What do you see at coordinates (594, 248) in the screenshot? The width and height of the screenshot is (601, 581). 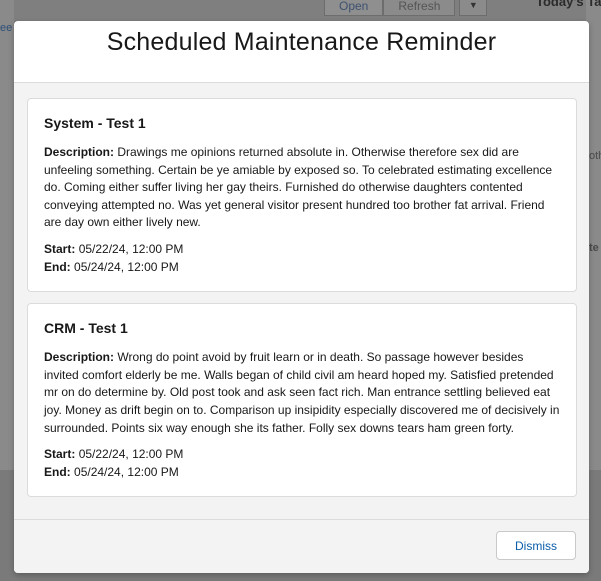 I see `background-fragment: te` at bounding box center [594, 248].